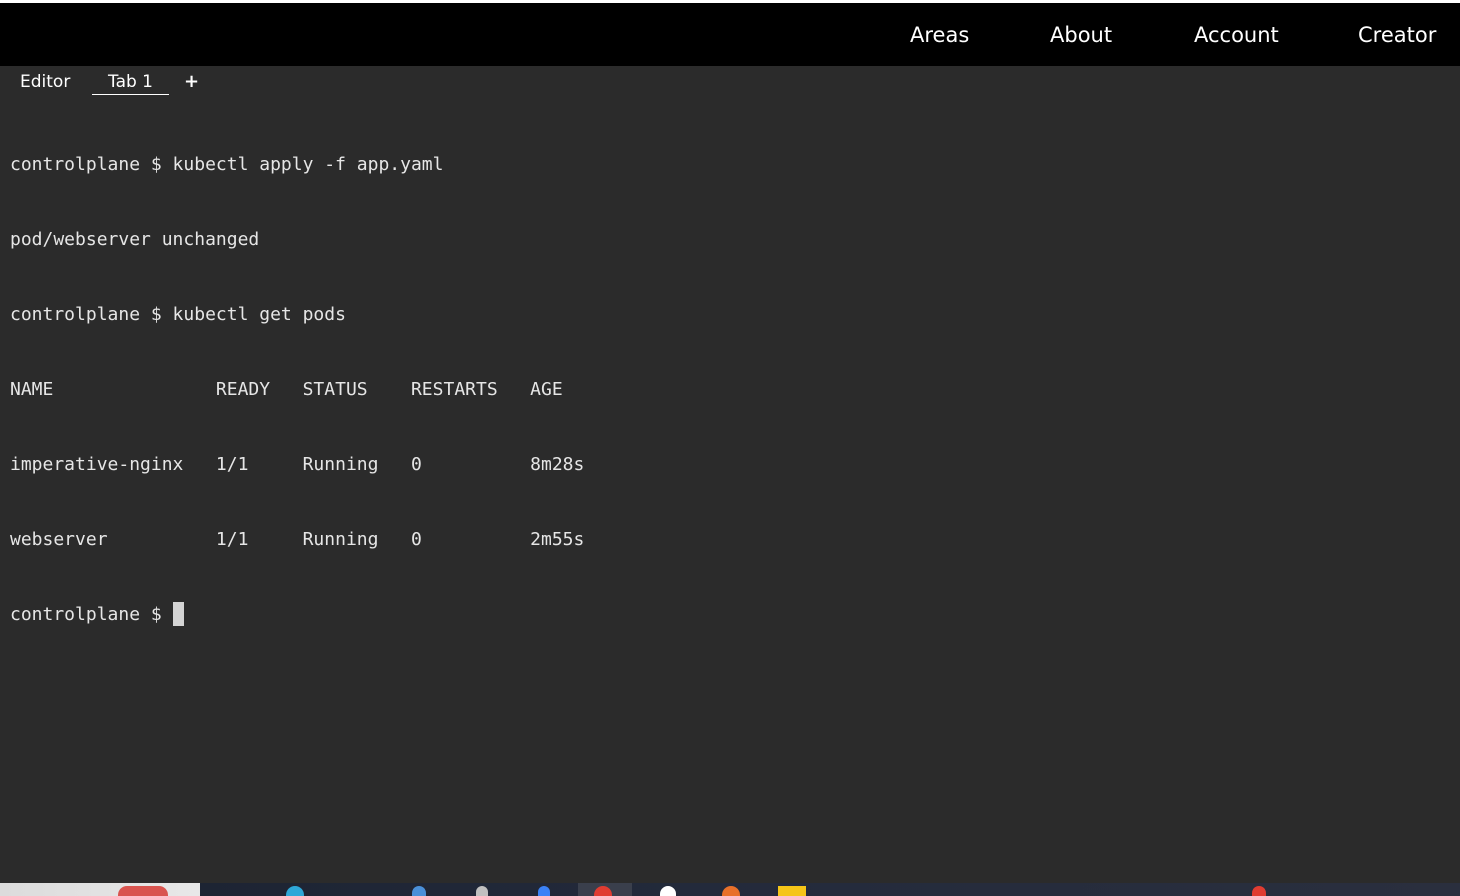 Image resolution: width=1460 pixels, height=896 pixels. Describe the element at coordinates (130, 82) in the screenshot. I see `tab-1: Tab 1` at that location.